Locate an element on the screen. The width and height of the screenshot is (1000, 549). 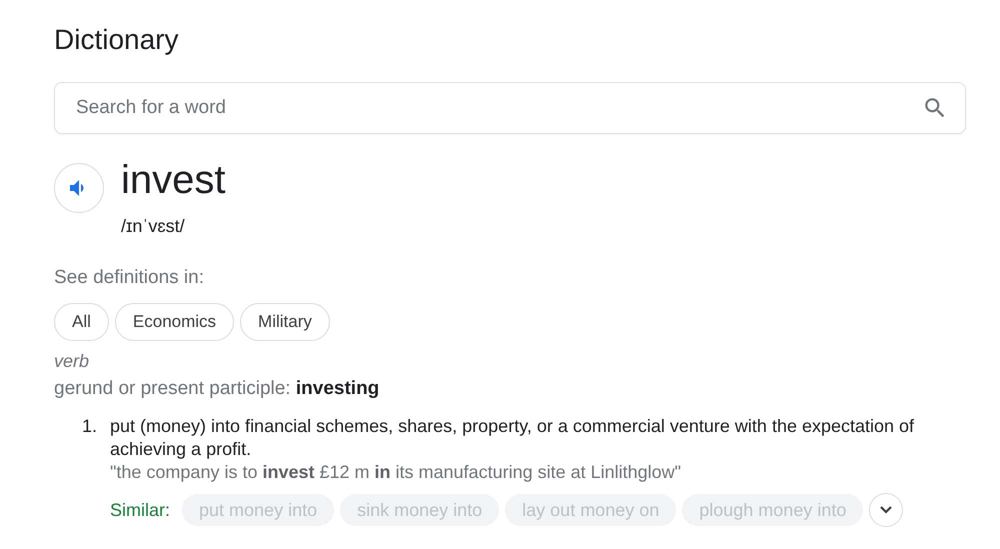
search-field: Search for a word is located at coordinates (510, 108).